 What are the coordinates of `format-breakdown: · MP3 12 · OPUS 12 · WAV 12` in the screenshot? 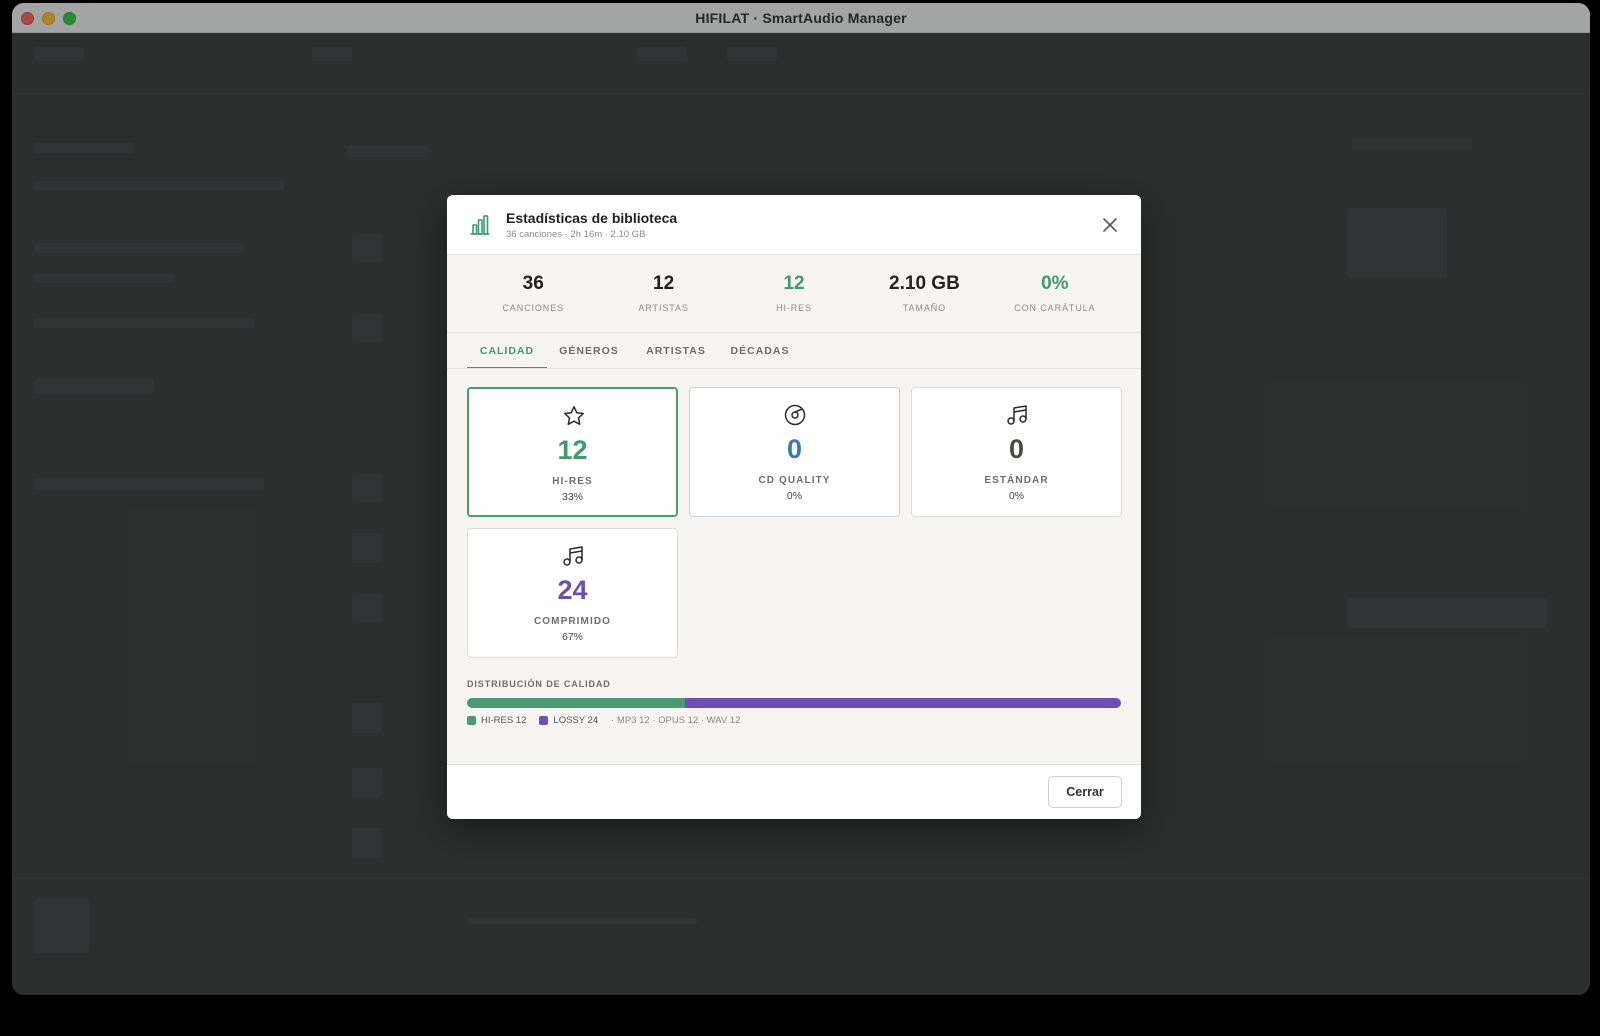 It's located at (676, 720).